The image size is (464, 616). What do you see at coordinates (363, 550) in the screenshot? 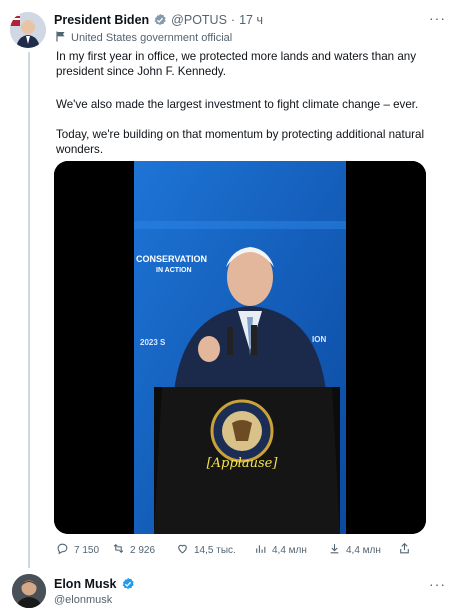
I see `bookmark-count: 4,4 млн` at bounding box center [363, 550].